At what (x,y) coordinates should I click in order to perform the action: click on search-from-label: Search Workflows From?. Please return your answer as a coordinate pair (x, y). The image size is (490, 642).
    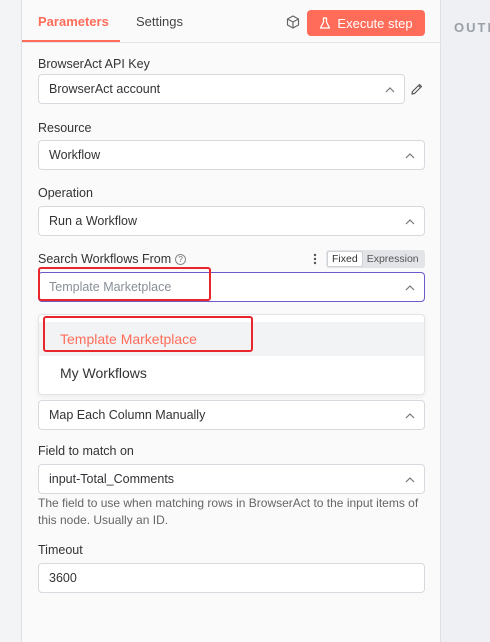
    Looking at the image, I should click on (112, 259).